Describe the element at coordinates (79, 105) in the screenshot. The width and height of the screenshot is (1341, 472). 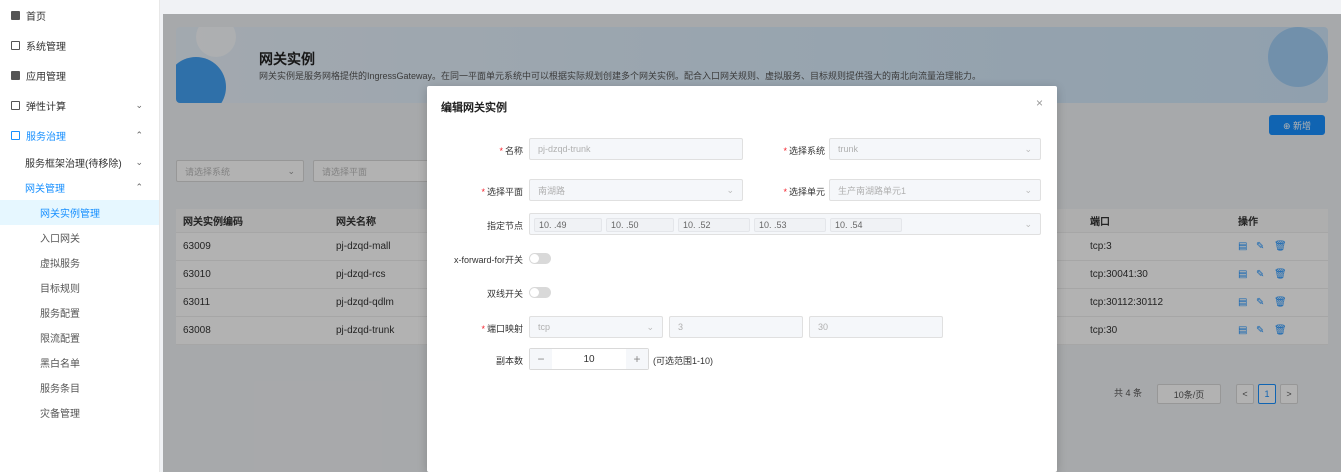
I see `sidebar-item-elastic: 弹性计算 ⌄` at that location.